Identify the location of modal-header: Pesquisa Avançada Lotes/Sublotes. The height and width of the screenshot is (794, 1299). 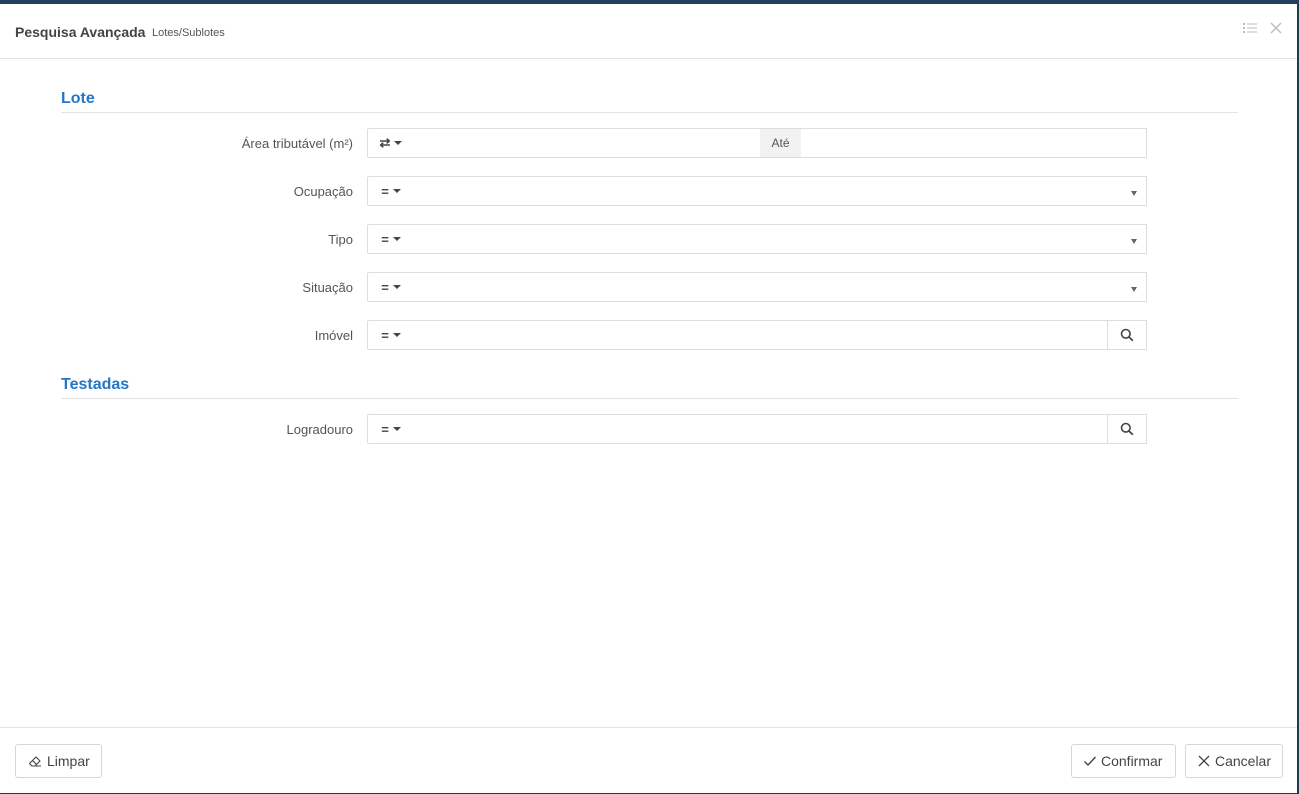
(648, 31).